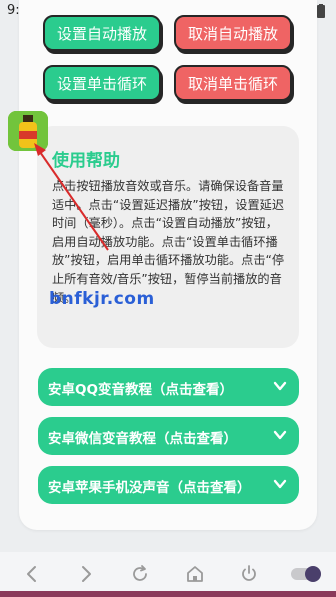 The image size is (336, 597). I want to click on bottom-strip, so click(168, 594).